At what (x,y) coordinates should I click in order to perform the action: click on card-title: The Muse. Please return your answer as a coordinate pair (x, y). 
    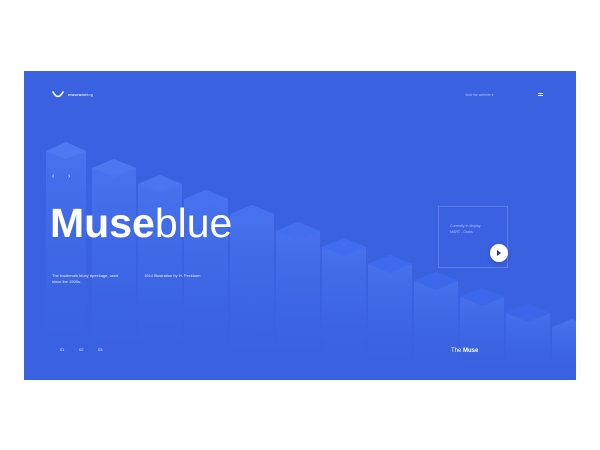
    Looking at the image, I should click on (465, 351).